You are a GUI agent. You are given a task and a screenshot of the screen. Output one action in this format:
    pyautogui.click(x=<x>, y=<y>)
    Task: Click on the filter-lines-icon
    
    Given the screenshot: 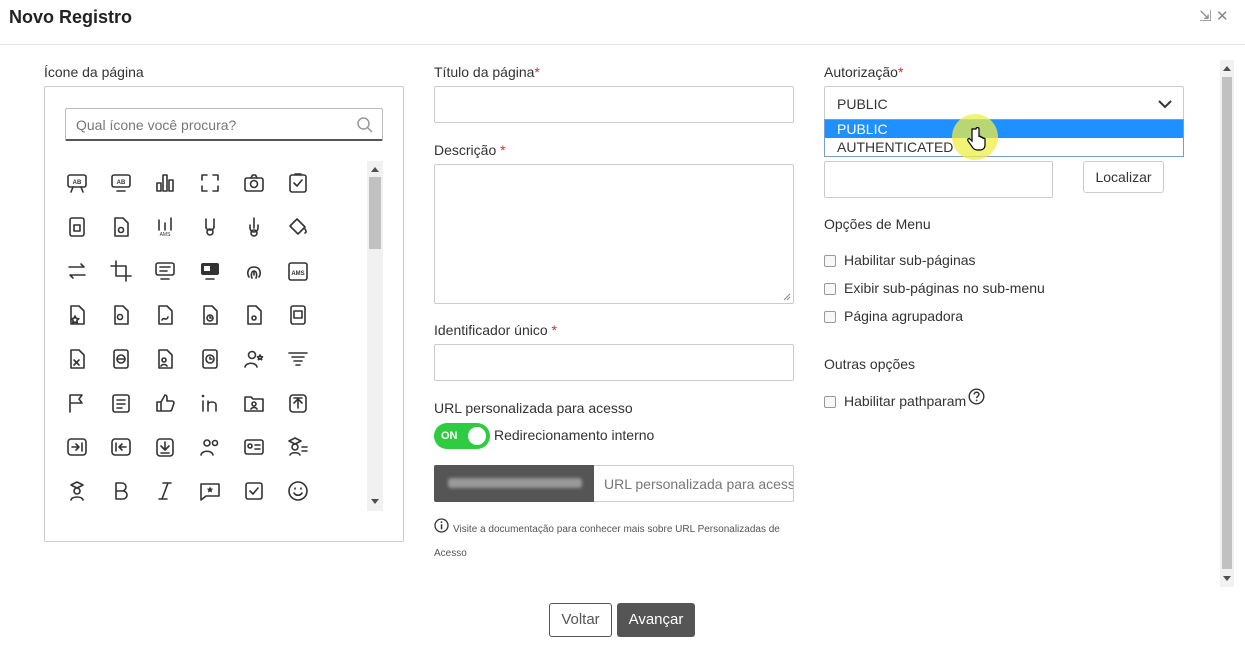 What is the action you would take?
    pyautogui.click(x=298, y=359)
    